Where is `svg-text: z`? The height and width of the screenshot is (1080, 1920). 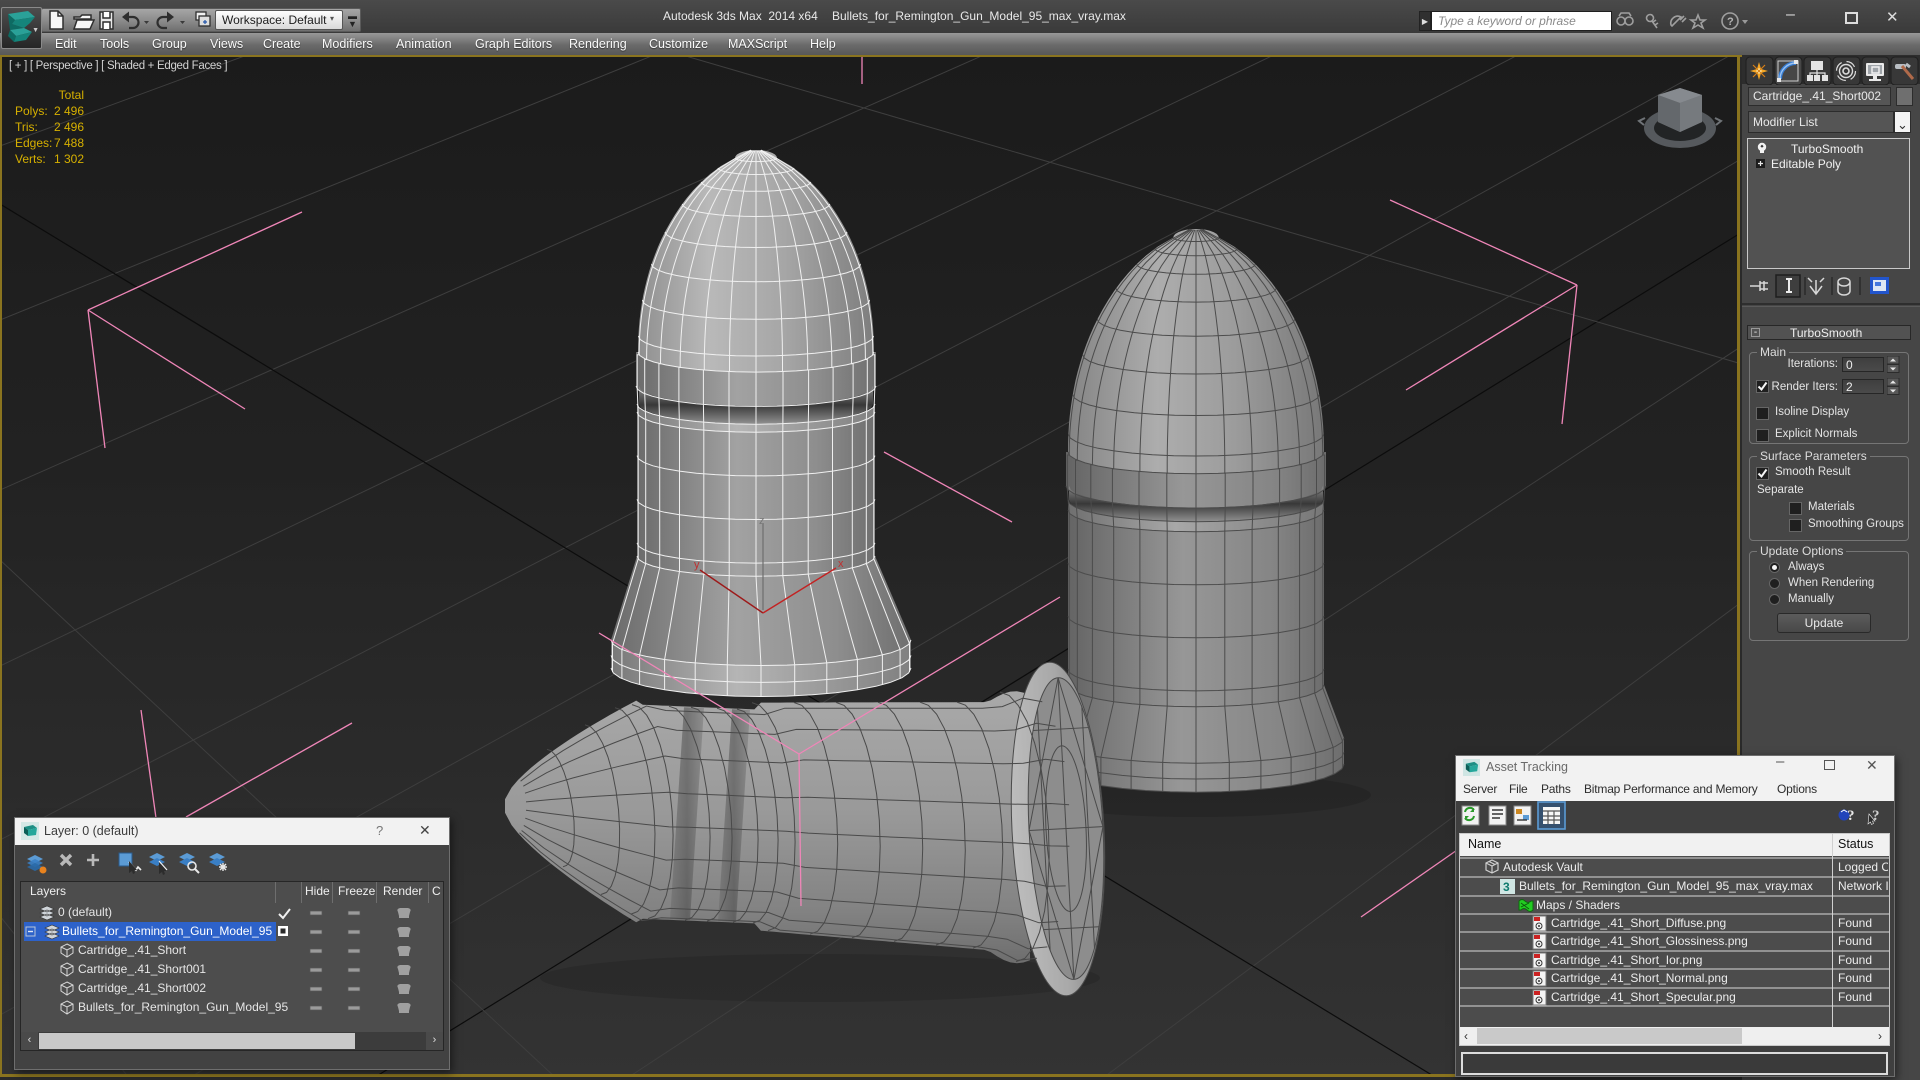
svg-text: z is located at coordinates (762, 521).